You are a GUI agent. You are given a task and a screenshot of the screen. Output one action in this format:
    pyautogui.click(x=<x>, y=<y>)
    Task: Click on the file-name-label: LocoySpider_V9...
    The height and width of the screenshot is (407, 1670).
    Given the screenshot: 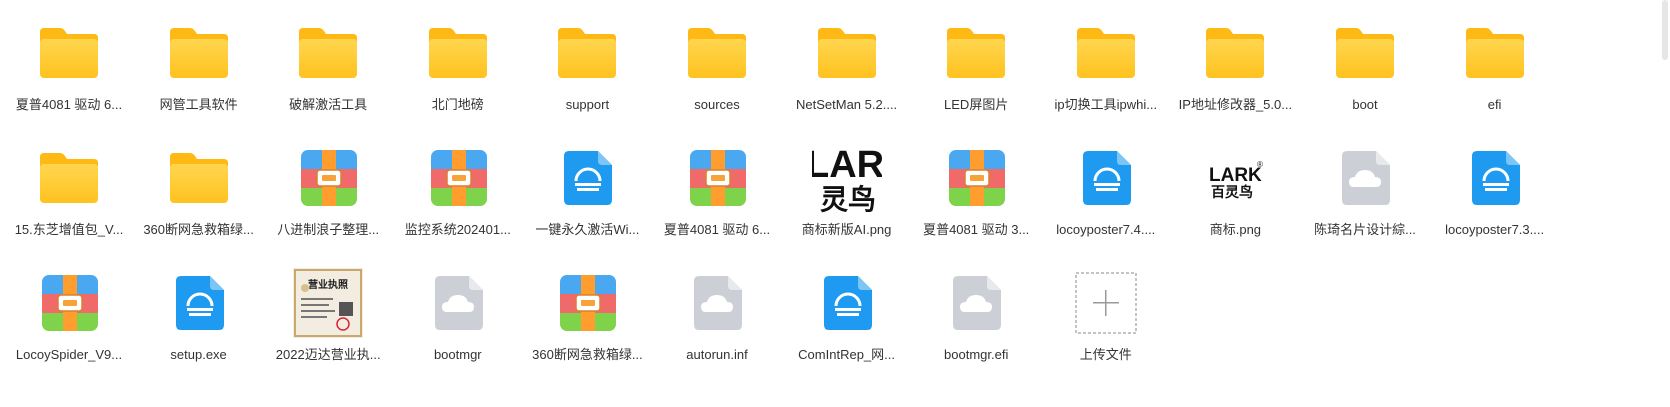 What is the action you would take?
    pyautogui.click(x=69, y=354)
    